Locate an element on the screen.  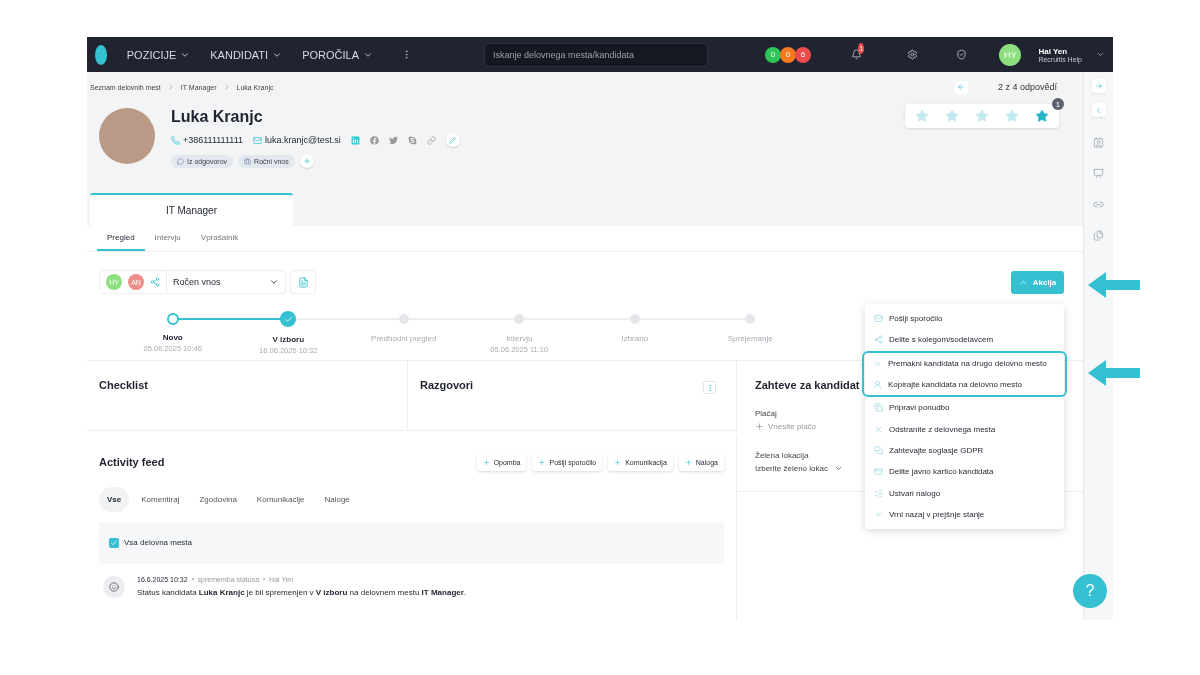
chevron-left-icon is located at coordinates (1098, 110).